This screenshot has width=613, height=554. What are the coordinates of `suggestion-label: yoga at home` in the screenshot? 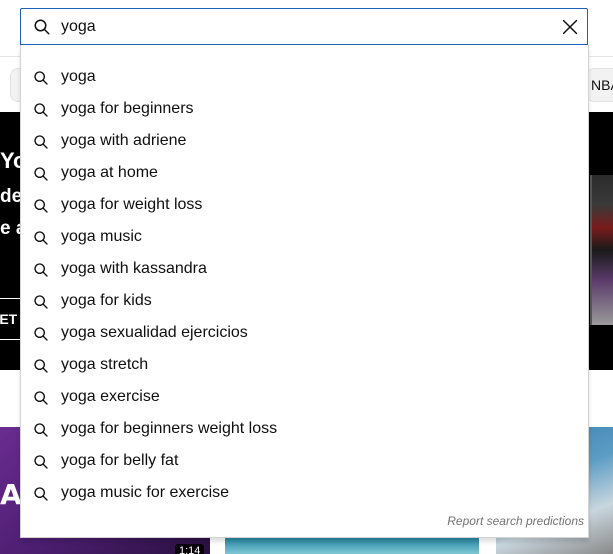 It's located at (109, 172).